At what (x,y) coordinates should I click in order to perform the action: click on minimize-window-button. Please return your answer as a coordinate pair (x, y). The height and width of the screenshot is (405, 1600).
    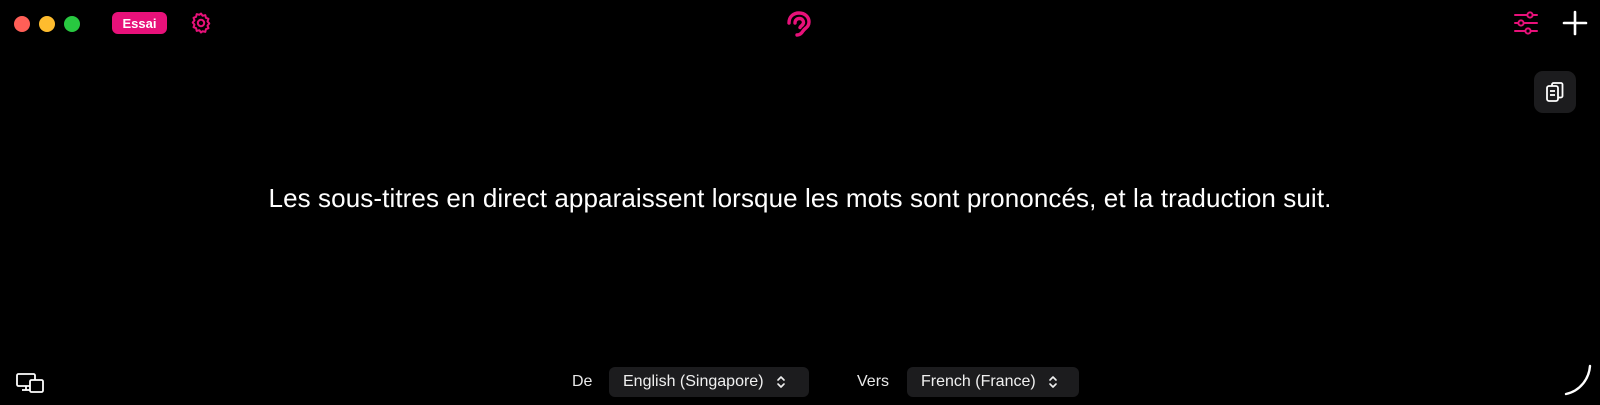
    Looking at the image, I should click on (47, 24).